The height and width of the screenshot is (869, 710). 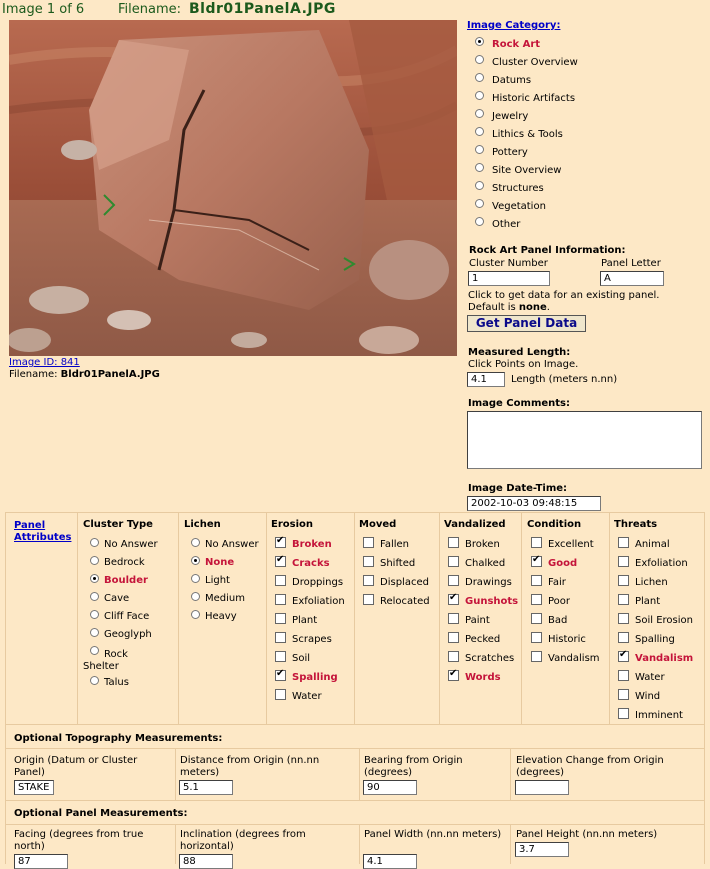 I want to click on category-label-1: Cluster Overview, so click(x=535, y=62).